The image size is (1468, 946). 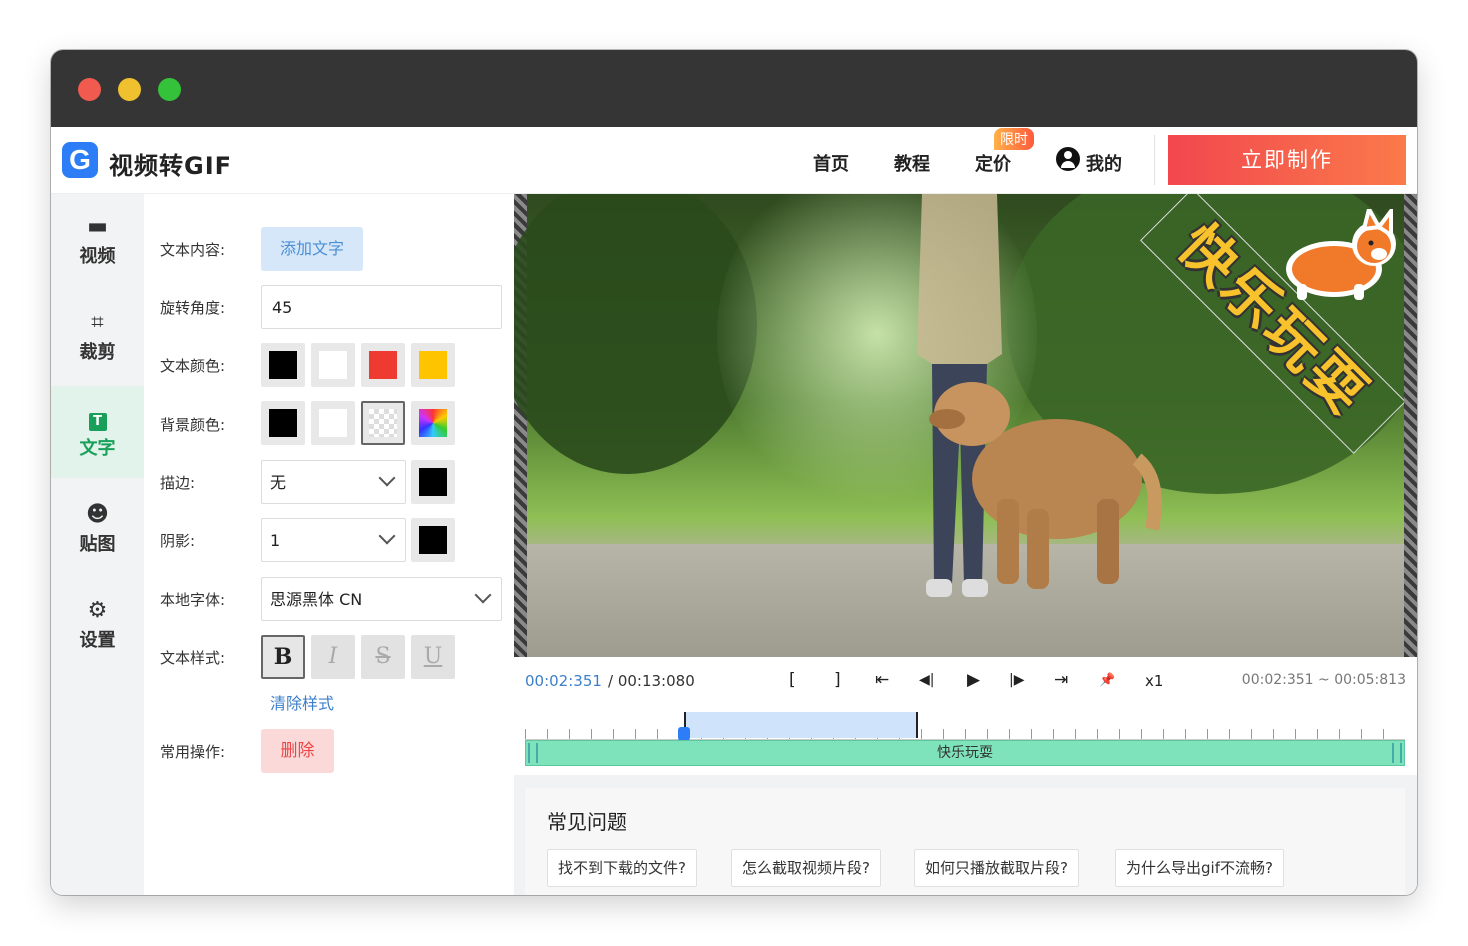 What do you see at coordinates (1154, 681) in the screenshot?
I see `speed-button: x1` at bounding box center [1154, 681].